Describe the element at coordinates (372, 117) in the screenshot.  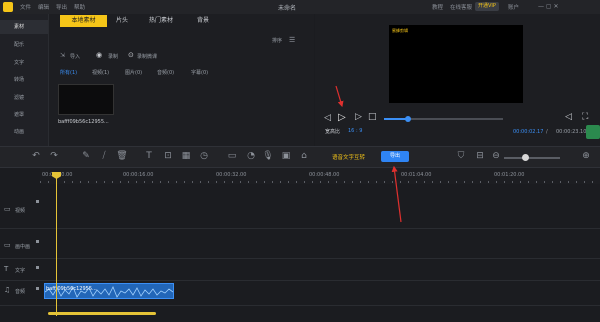
I see `stop-icon: □` at that location.